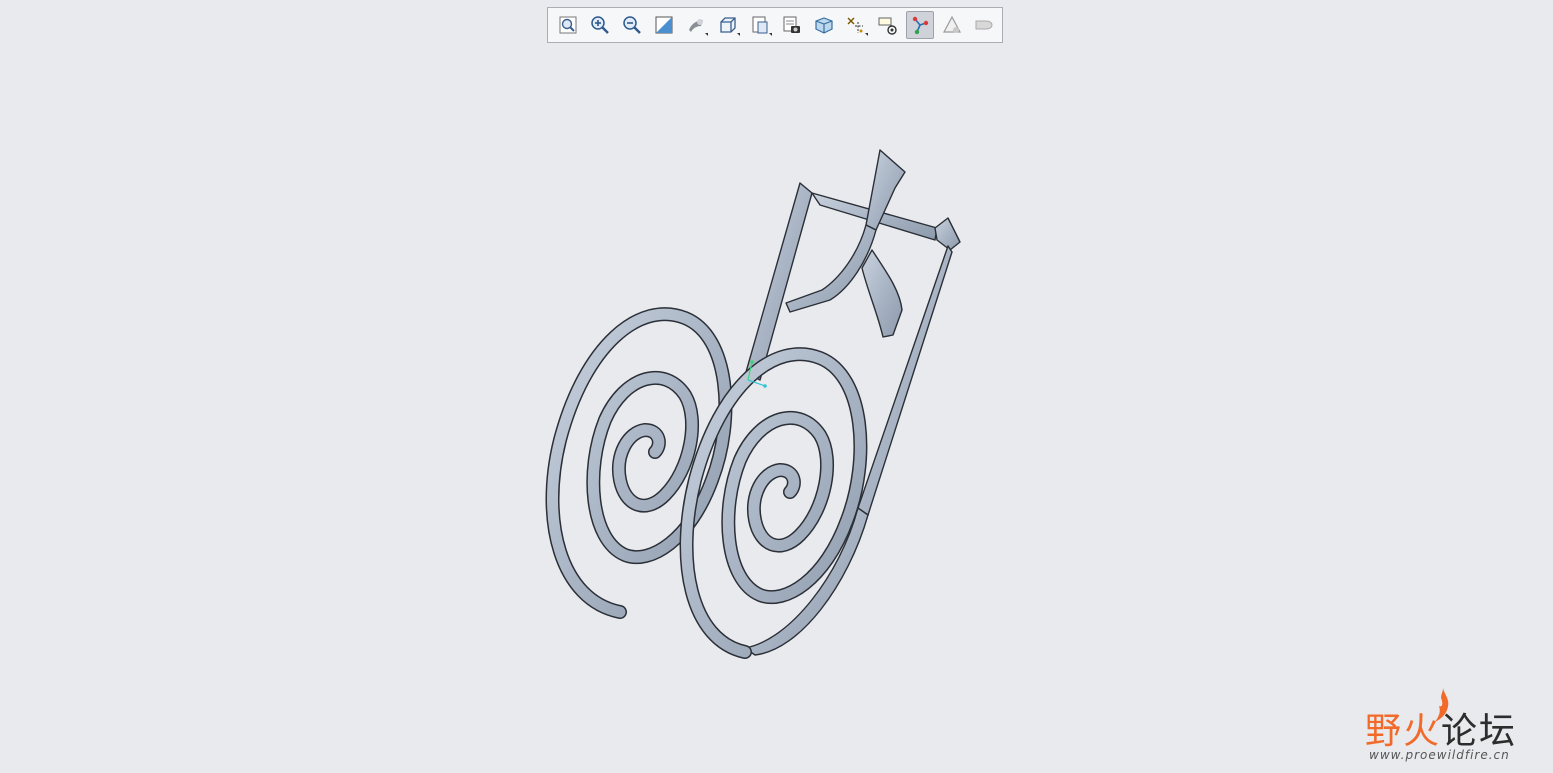 The width and height of the screenshot is (1553, 773). I want to click on named-views-button, so click(760, 25).